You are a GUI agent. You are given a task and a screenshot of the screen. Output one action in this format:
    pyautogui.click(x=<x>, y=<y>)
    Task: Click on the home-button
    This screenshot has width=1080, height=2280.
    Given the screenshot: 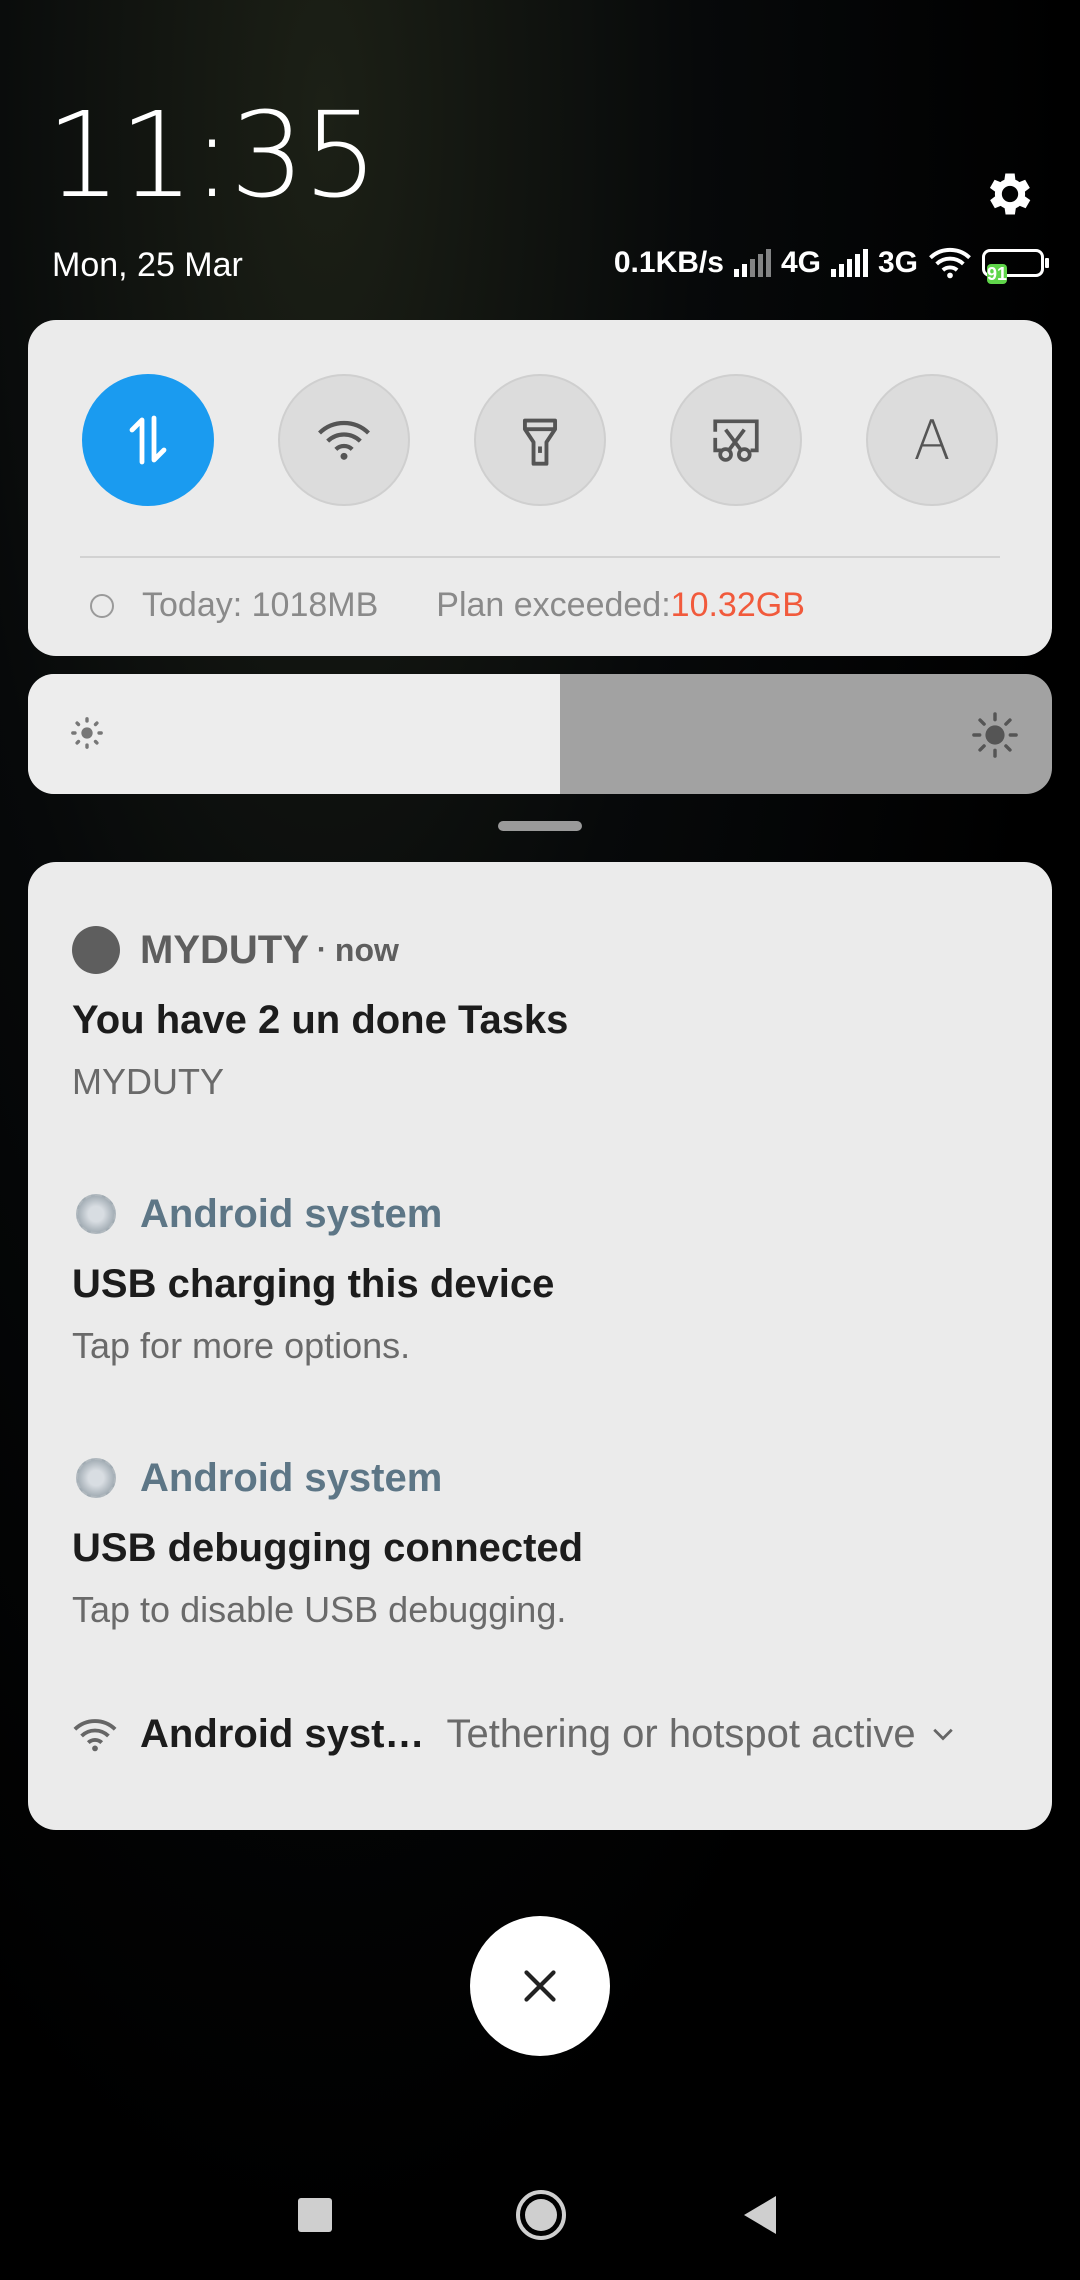 What is the action you would take?
    pyautogui.click(x=541, y=2215)
    